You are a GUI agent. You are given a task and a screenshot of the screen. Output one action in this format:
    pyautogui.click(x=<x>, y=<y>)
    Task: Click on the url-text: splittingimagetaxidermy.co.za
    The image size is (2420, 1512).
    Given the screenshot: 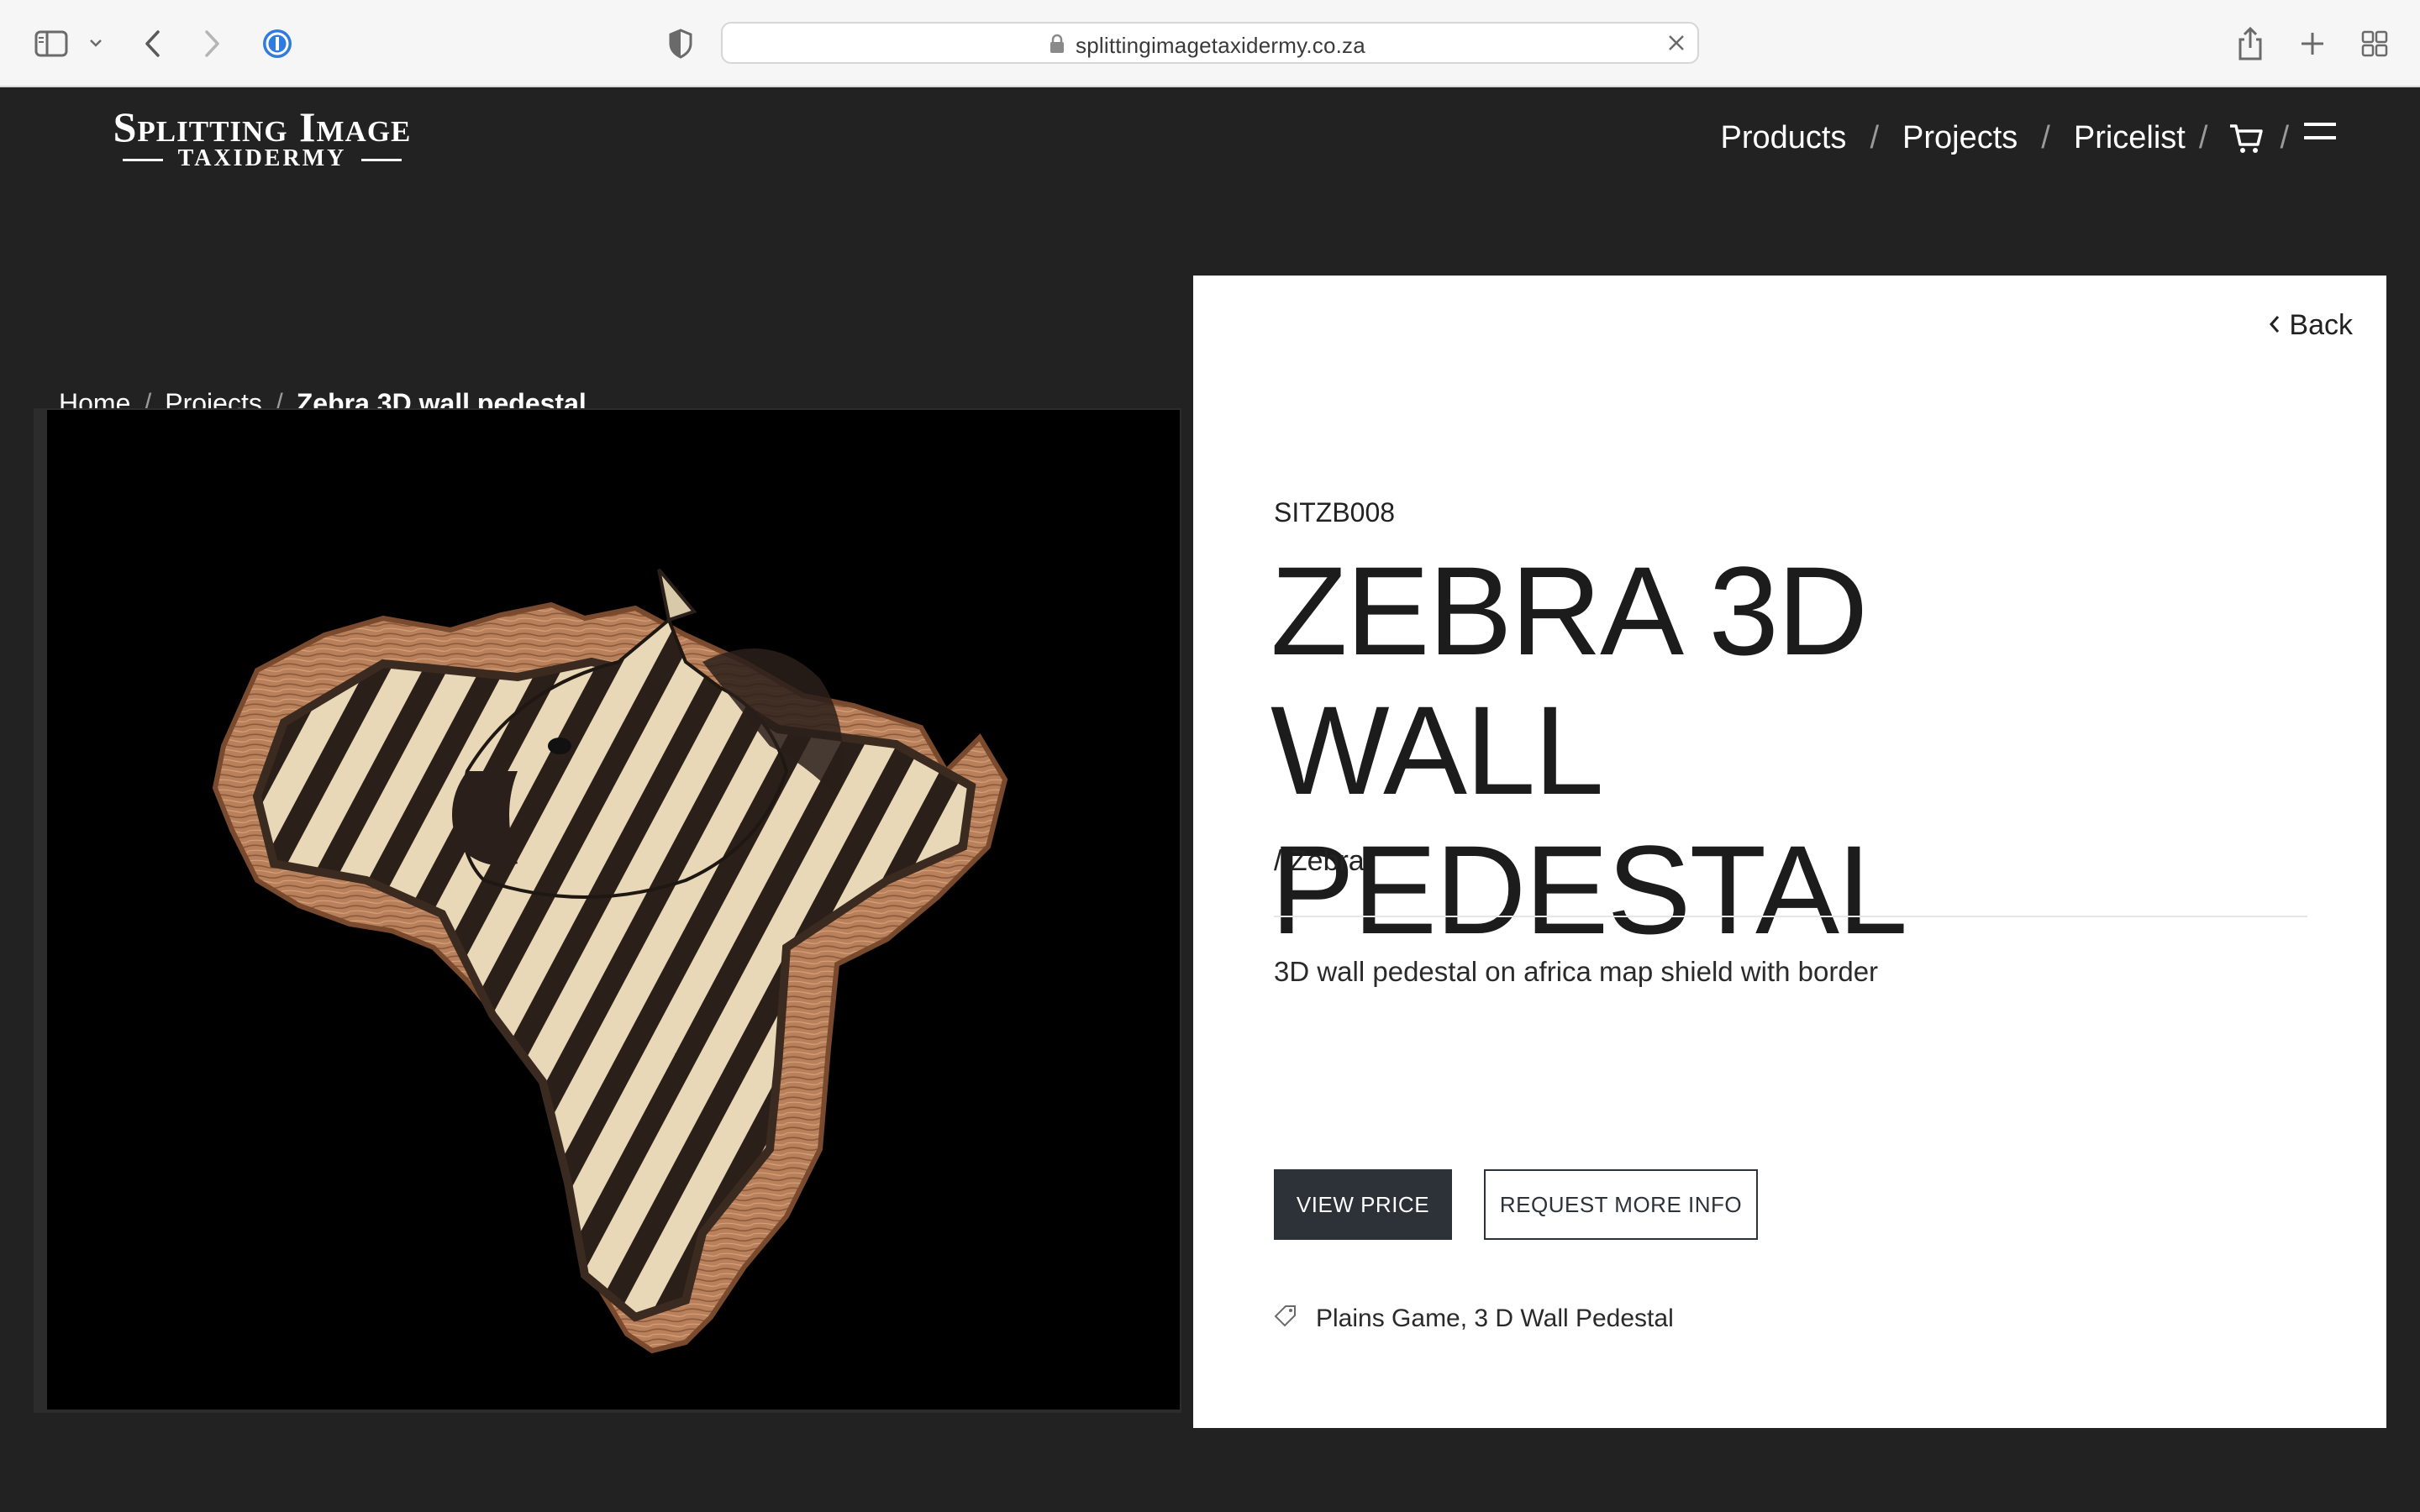 What is the action you would take?
    pyautogui.click(x=1221, y=45)
    